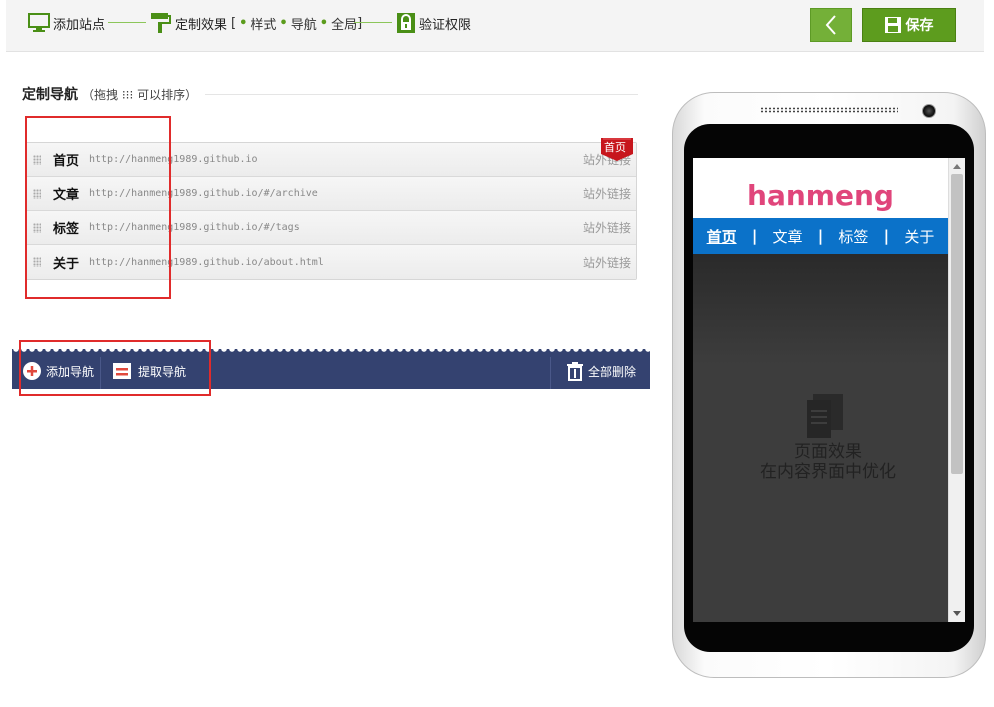 The height and width of the screenshot is (707, 994). I want to click on extract-nav-button: 提取导航, so click(149, 371).